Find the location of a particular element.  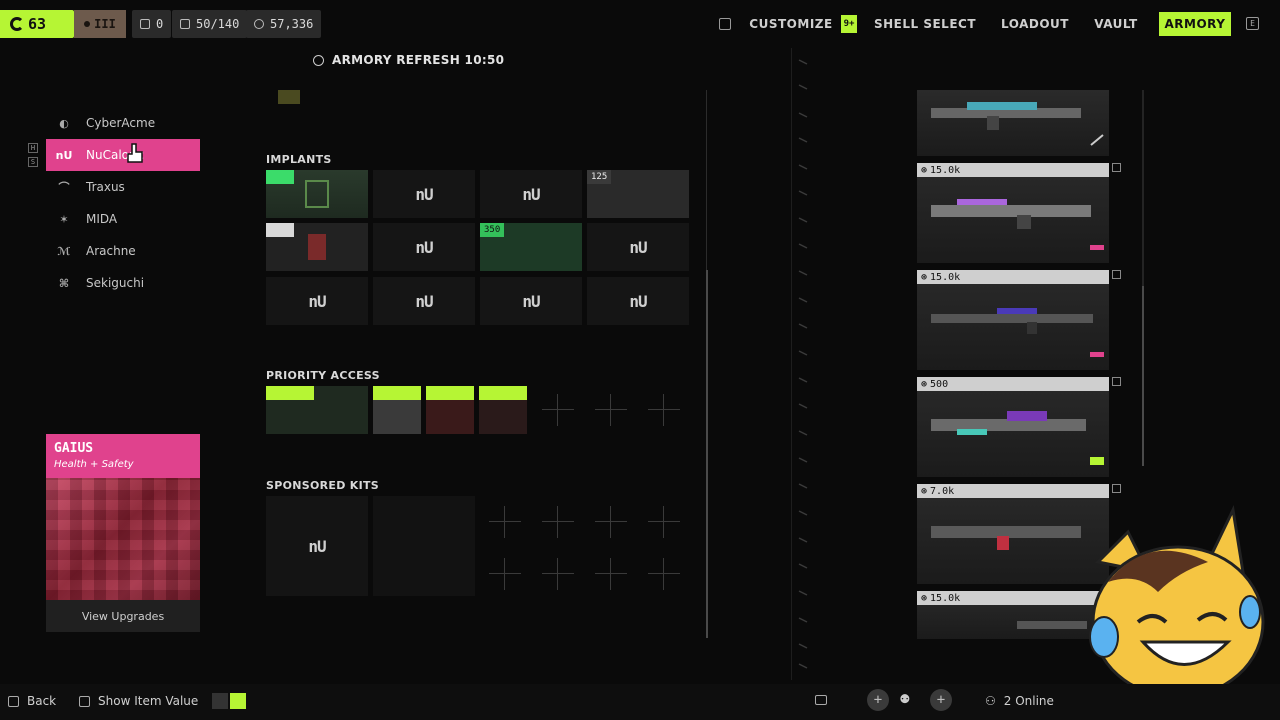

sponsor-card-title: GAIUS is located at coordinates (74, 448).